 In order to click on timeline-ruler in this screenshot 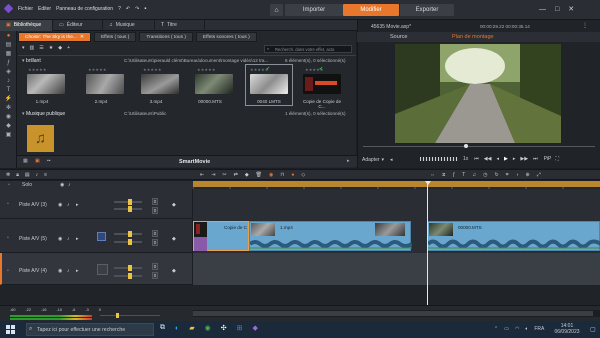, I will do `click(396, 185)`.